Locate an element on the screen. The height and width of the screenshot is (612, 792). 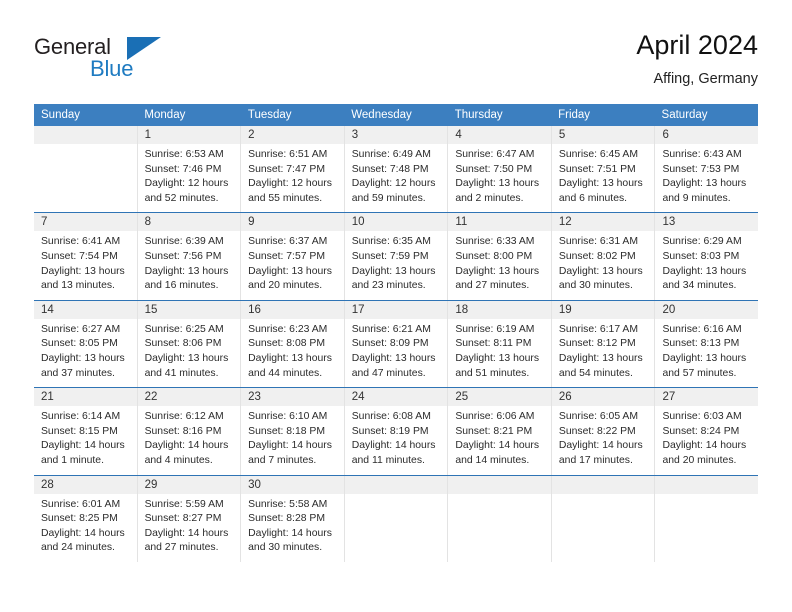
sunset-time: Sunset: 7:57 PM is located at coordinates (286, 256).